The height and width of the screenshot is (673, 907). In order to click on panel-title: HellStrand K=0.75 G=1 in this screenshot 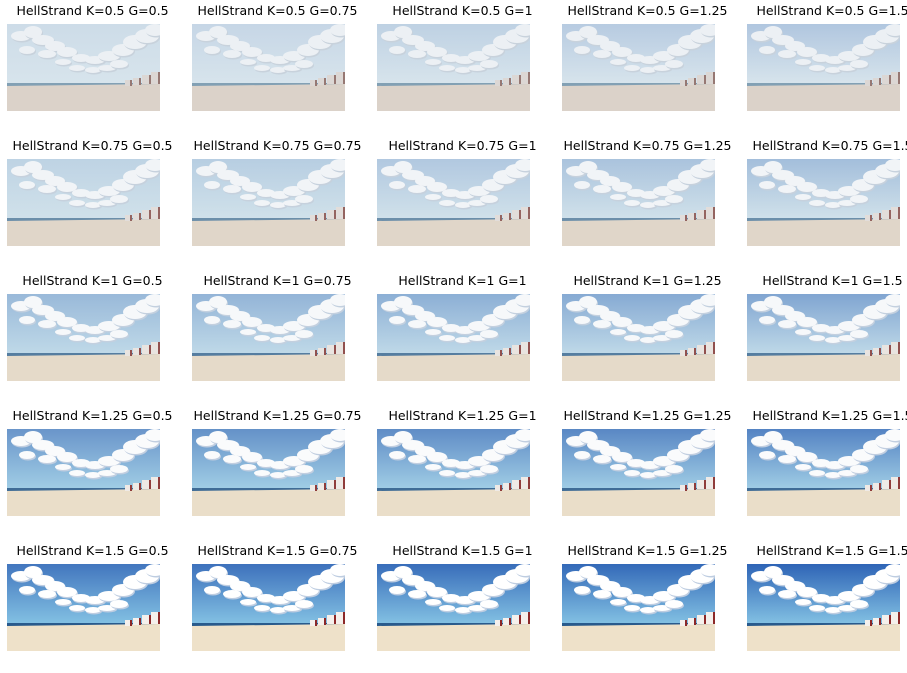, I will do `click(462, 145)`.